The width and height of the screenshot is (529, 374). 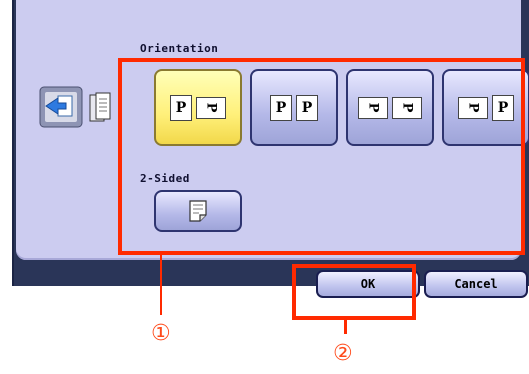 I want to click on orientation-option-4: PP, so click(x=485, y=107).